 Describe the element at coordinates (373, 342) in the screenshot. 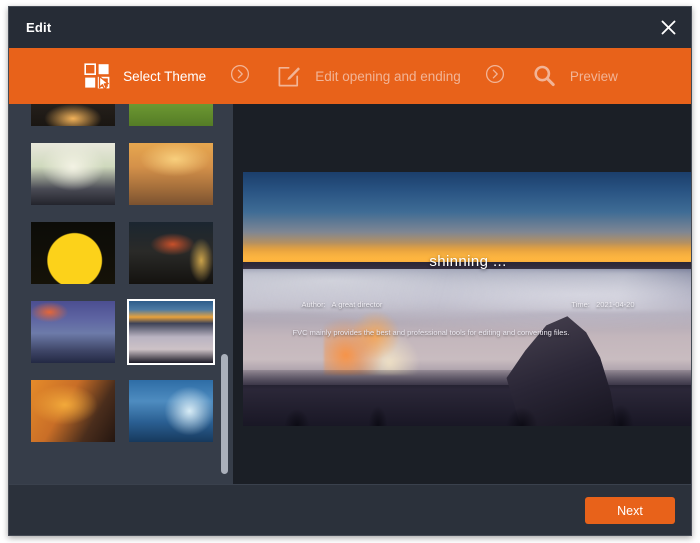

I see `preview-city-lights` at that location.